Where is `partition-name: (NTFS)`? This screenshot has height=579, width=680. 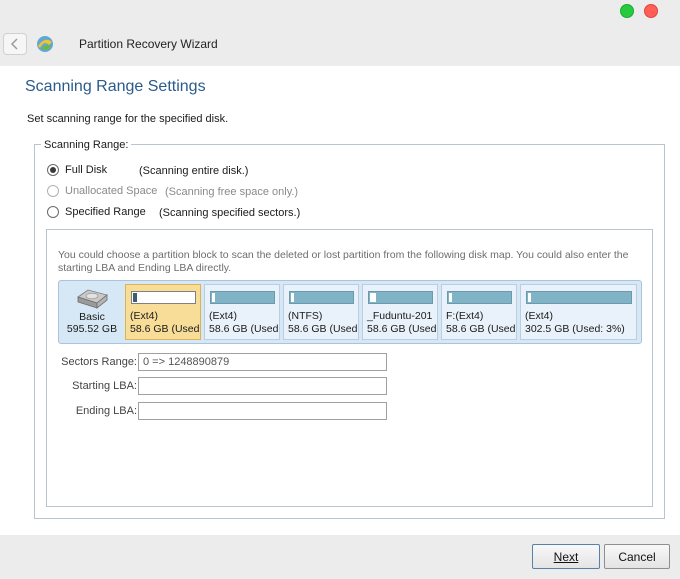 partition-name: (NTFS) is located at coordinates (305, 316).